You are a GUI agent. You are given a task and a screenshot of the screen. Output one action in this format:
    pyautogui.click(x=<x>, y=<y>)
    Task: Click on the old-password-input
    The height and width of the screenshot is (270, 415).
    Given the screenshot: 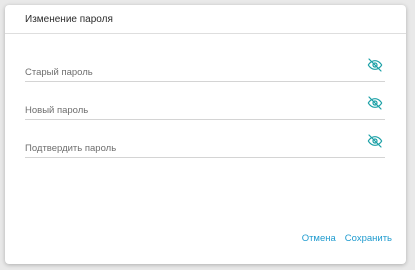 What is the action you would take?
    pyautogui.click(x=190, y=70)
    